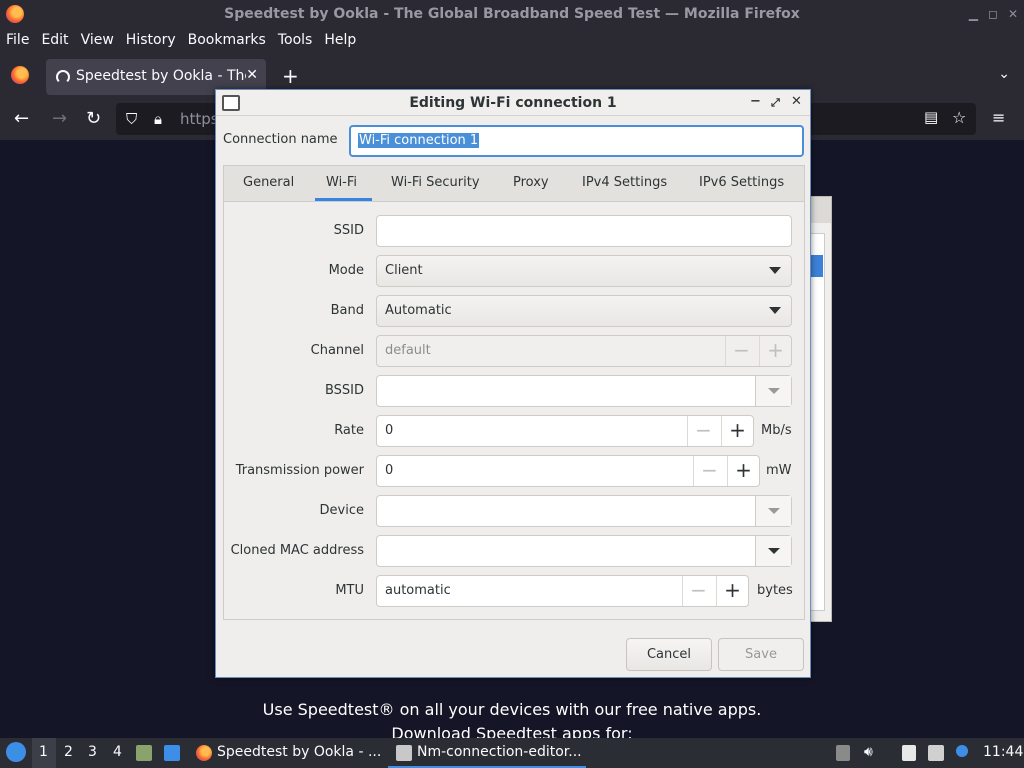 This screenshot has height=768, width=1024. I want to click on rate-decrement-icon: −, so click(703, 431).